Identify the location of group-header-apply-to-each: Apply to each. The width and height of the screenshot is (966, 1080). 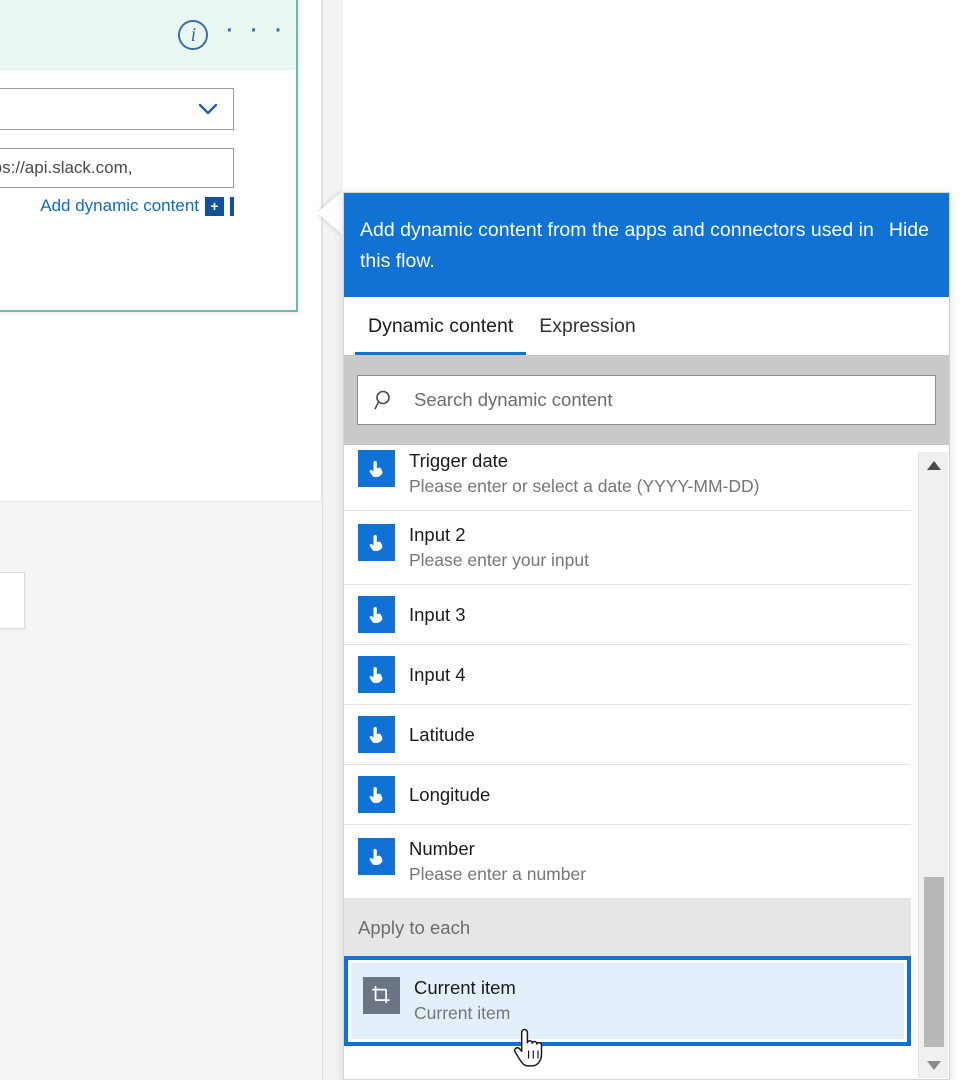
(627, 927).